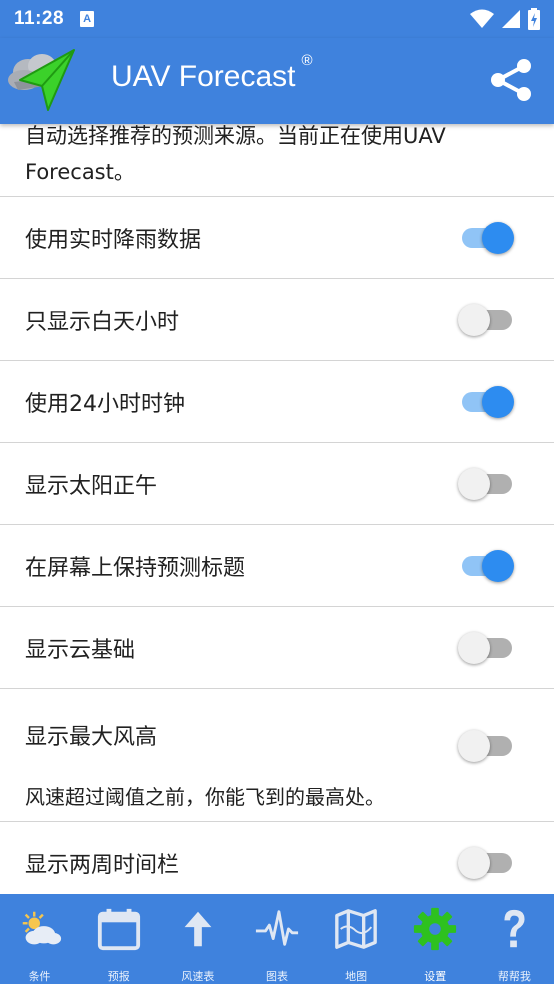  Describe the element at coordinates (135, 568) in the screenshot. I see `setting-label: 在屏幕上保持预测标题` at that location.